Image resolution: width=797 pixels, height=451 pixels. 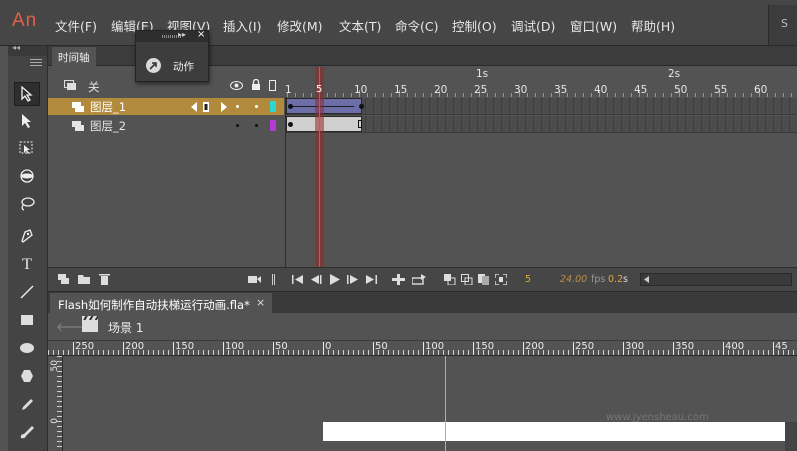 I want to click on polygon-icon, so click(x=27, y=376).